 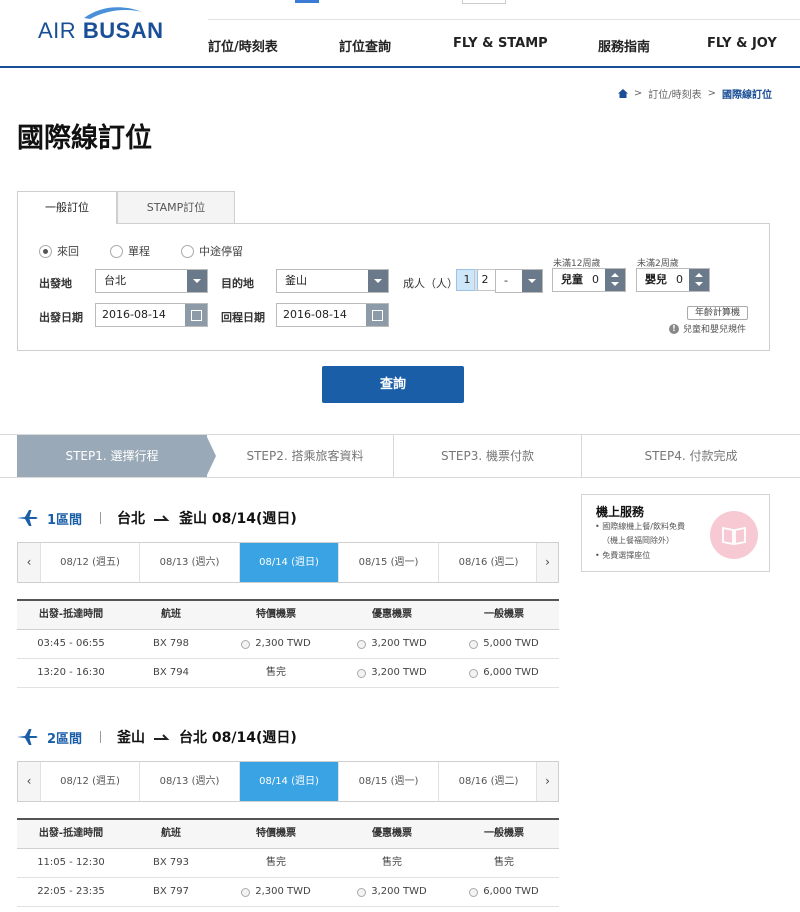 I want to click on gnb-booking-inquiry: 訂位查詢, so click(x=365, y=45).